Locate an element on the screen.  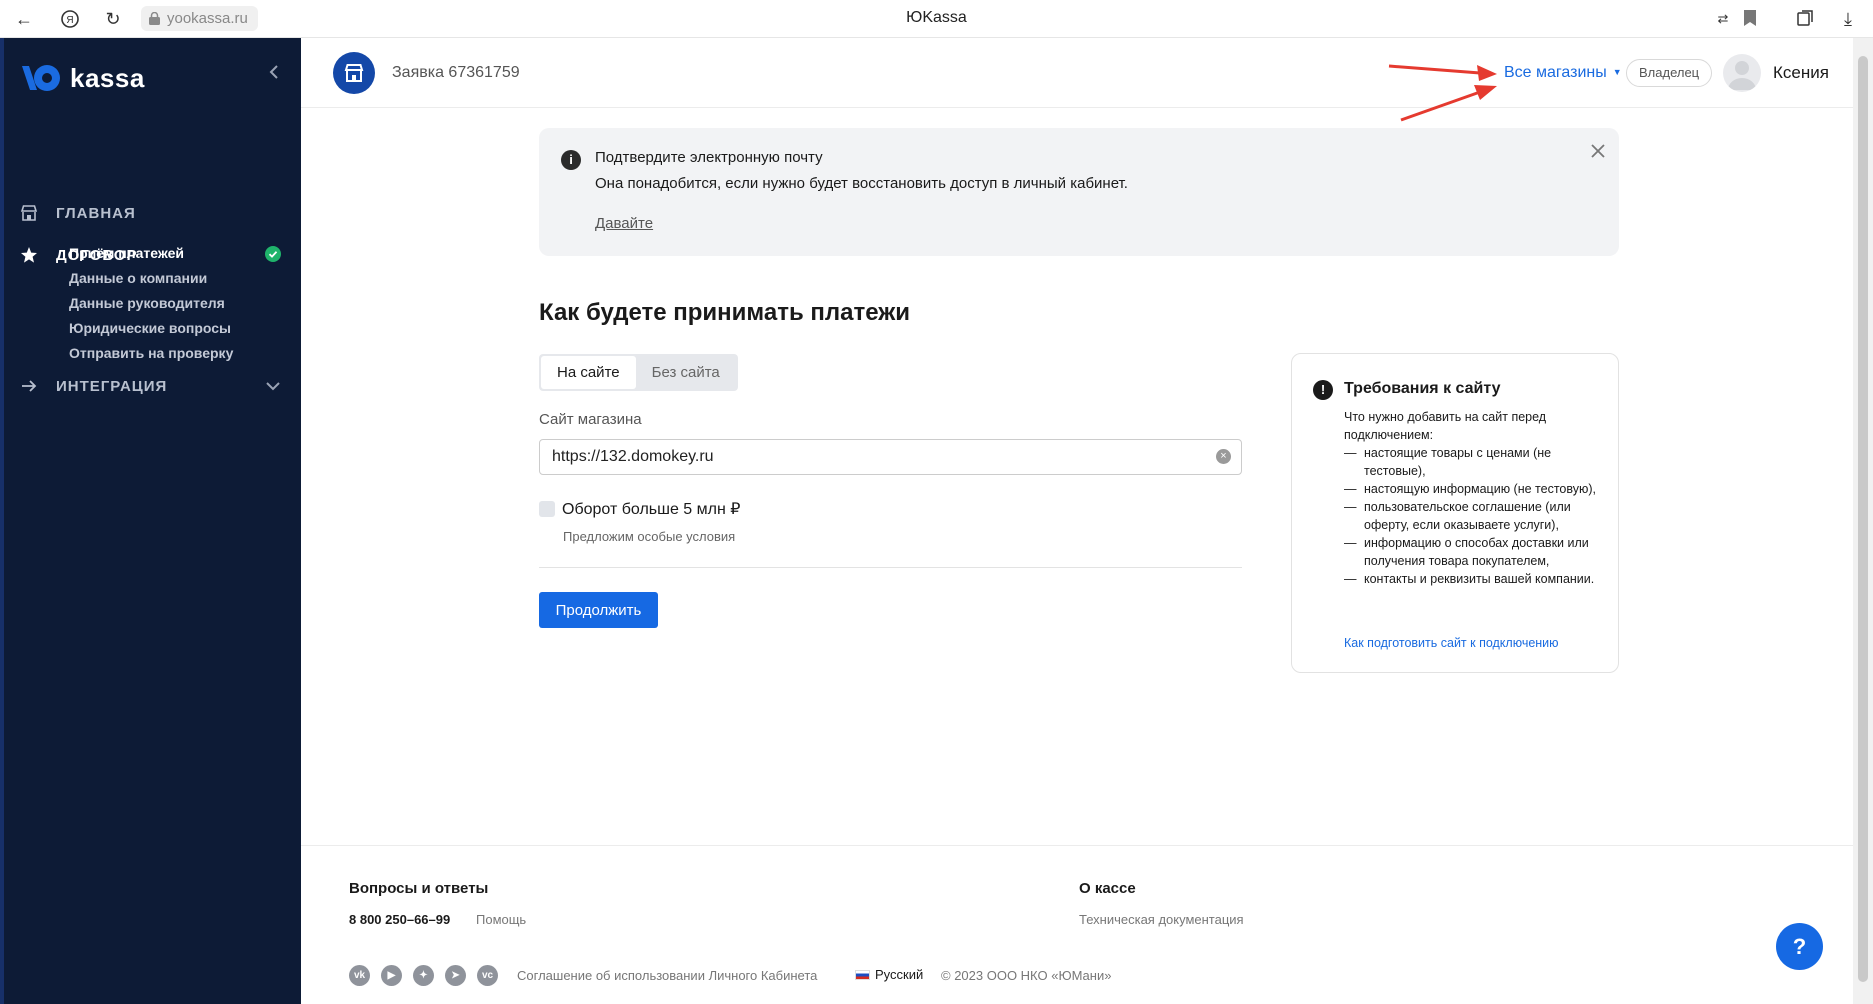
application-number: Заявка 67361759 is located at coordinates (456, 72).